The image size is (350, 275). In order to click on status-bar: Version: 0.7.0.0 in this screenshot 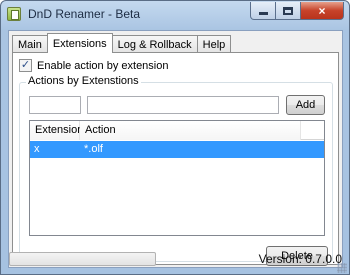, I will do `click(175, 259)`.